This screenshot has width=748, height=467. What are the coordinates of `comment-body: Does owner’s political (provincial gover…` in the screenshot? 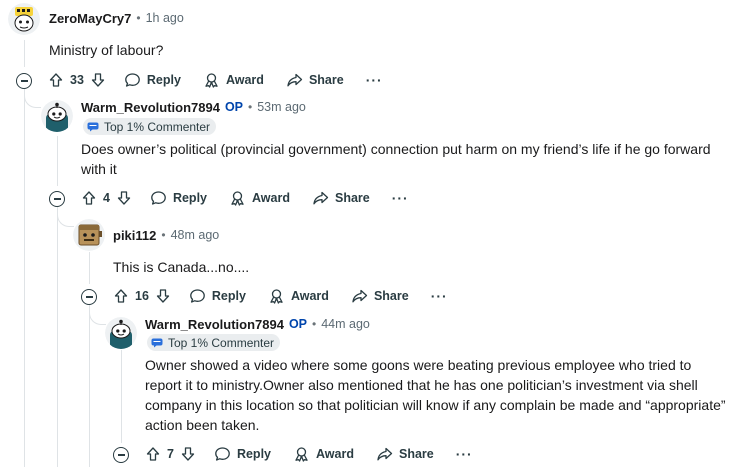 It's located at (396, 159).